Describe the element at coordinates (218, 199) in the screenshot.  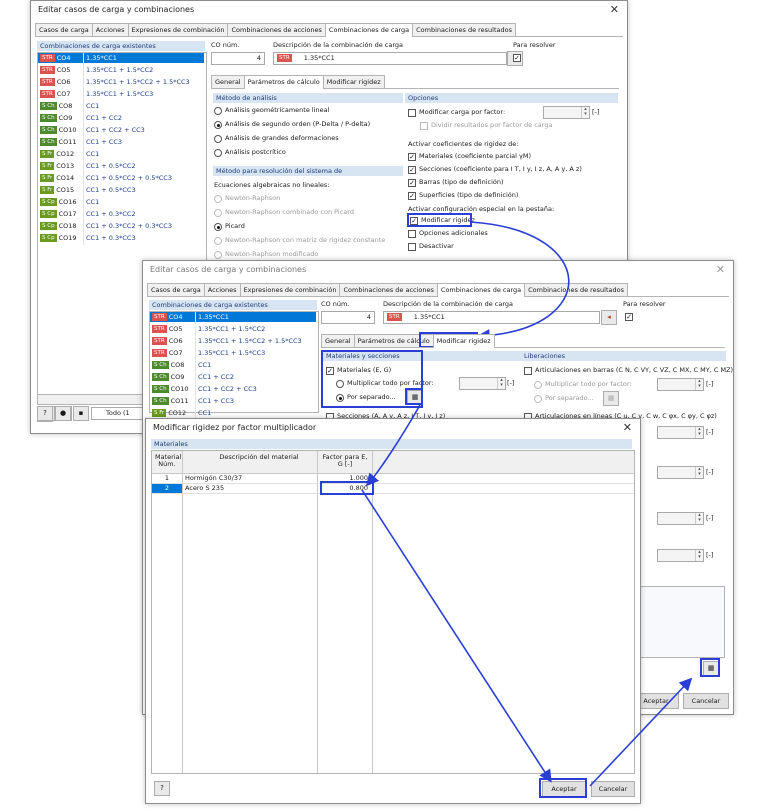
I see `radio-newton-raphson` at that location.